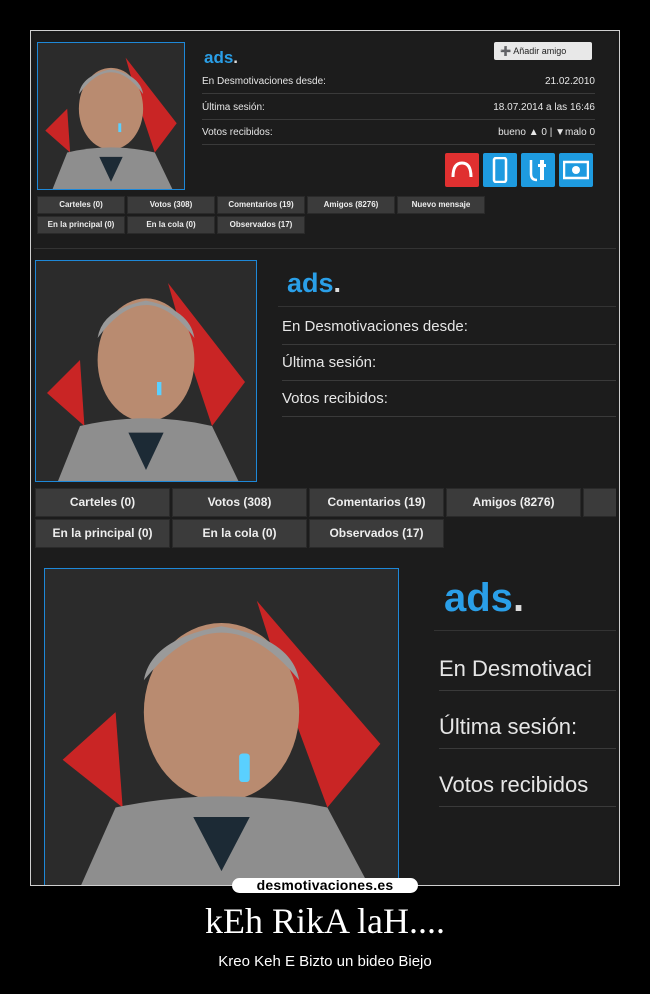 The width and height of the screenshot is (650, 994). I want to click on since-label: En Desmotivaci, so click(515, 668).